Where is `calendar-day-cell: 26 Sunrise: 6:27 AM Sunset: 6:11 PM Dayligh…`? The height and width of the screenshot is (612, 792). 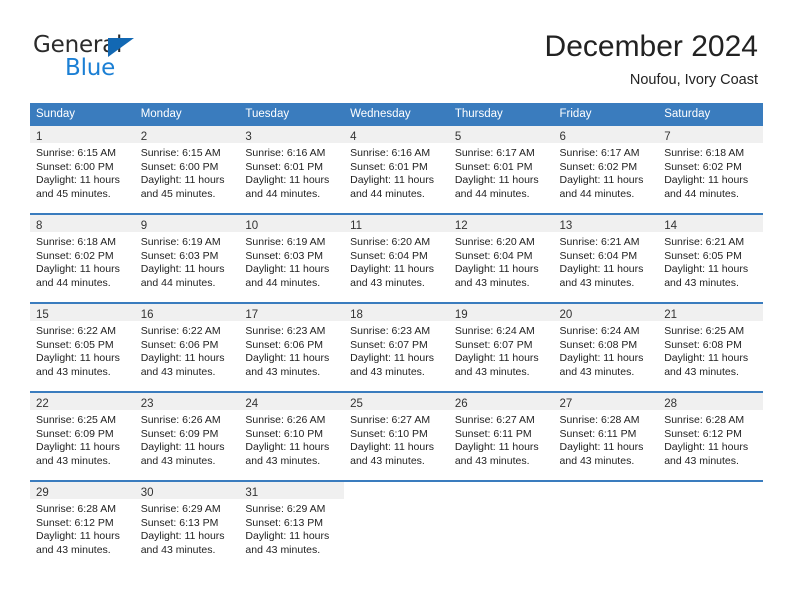
calendar-day-cell: 26 Sunrise: 6:27 AM Sunset: 6:11 PM Dayligh… is located at coordinates (501, 436).